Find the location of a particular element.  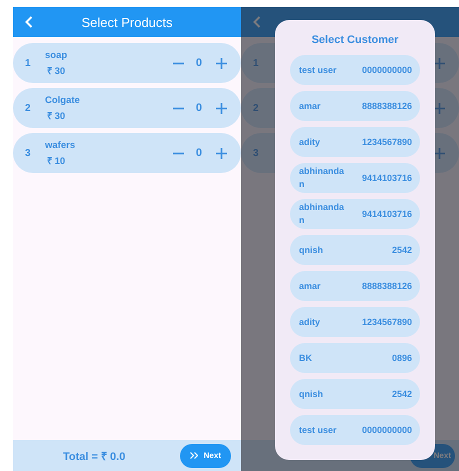

double-chevron-icon is located at coordinates (194, 455).